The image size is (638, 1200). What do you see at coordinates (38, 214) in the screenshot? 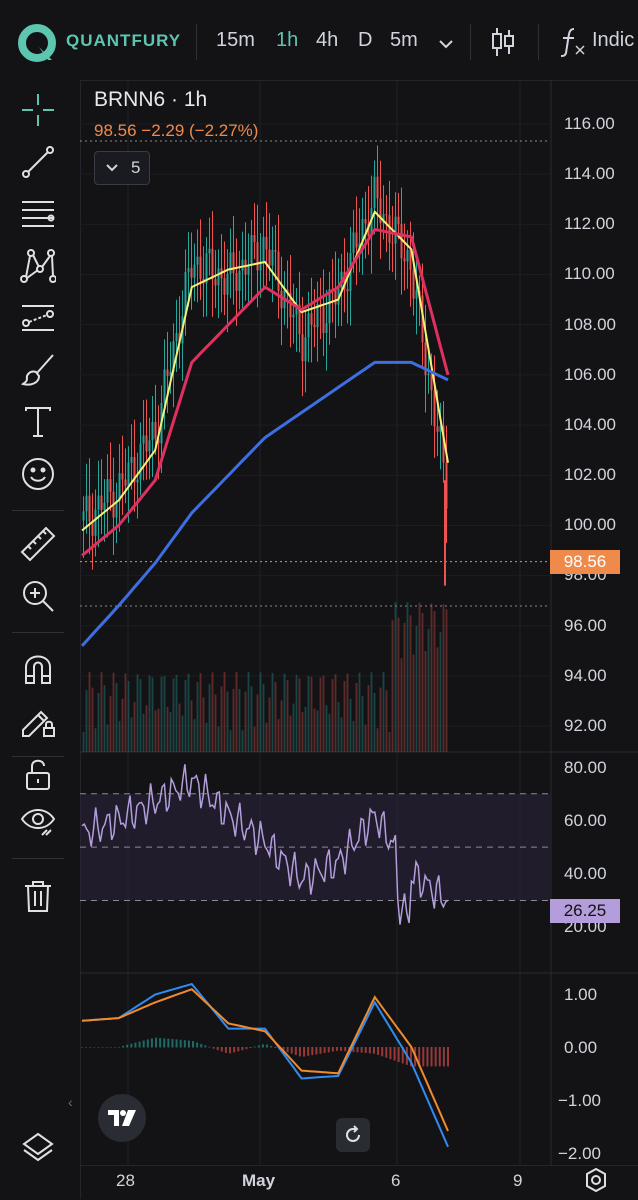
I see `fib-retracement-icon` at bounding box center [38, 214].